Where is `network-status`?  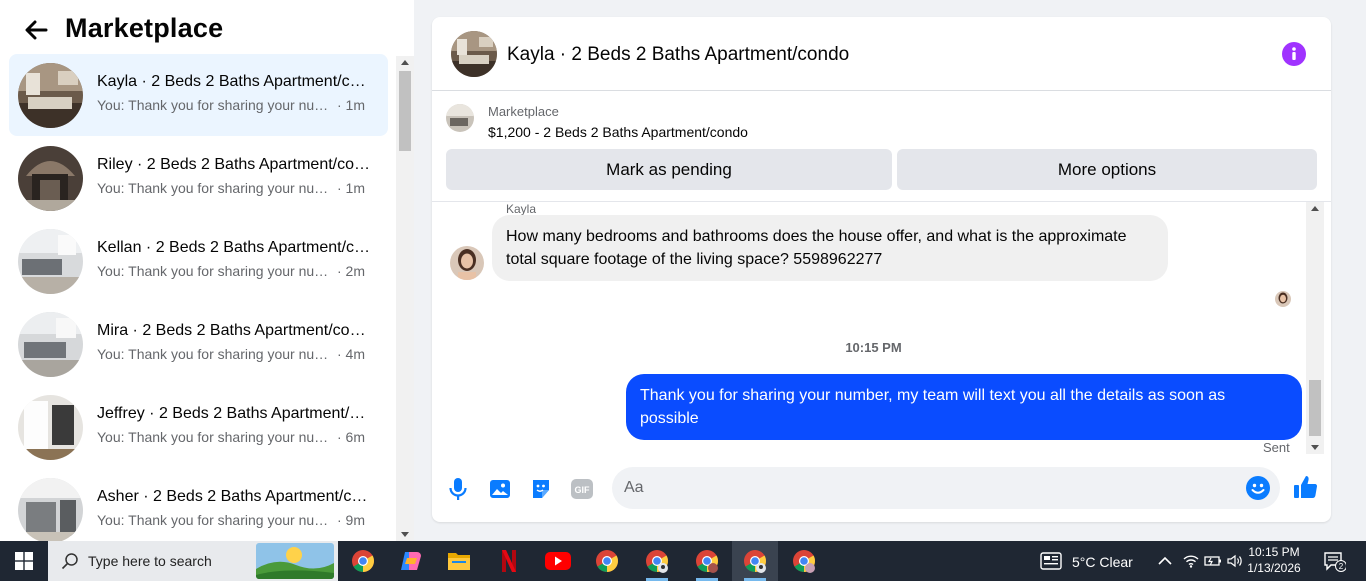
network-status is located at coordinates (1191, 561).